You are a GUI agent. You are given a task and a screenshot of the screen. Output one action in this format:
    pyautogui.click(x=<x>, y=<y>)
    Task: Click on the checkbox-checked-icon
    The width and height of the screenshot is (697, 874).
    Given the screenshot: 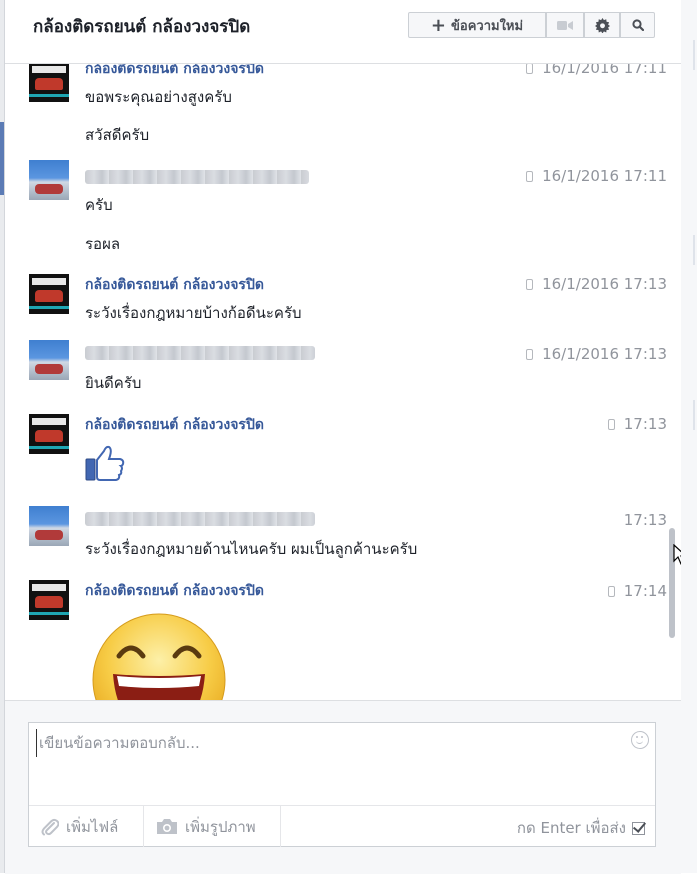 What is the action you would take?
    pyautogui.click(x=638, y=828)
    